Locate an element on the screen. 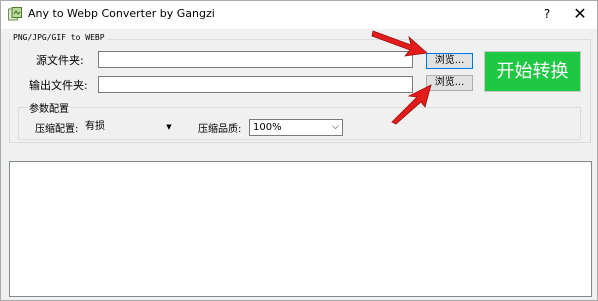 This screenshot has height=301, width=598. source-folder-input is located at coordinates (255, 59).